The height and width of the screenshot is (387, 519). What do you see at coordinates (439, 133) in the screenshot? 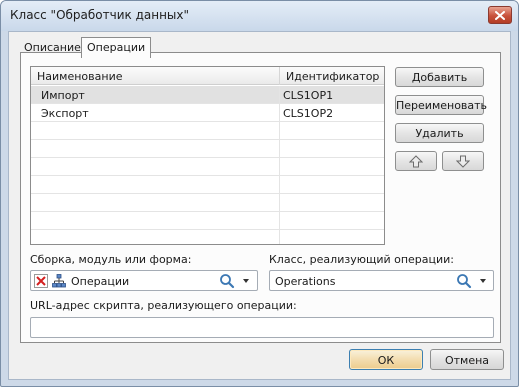
I see `delete-button: Удалить` at bounding box center [439, 133].